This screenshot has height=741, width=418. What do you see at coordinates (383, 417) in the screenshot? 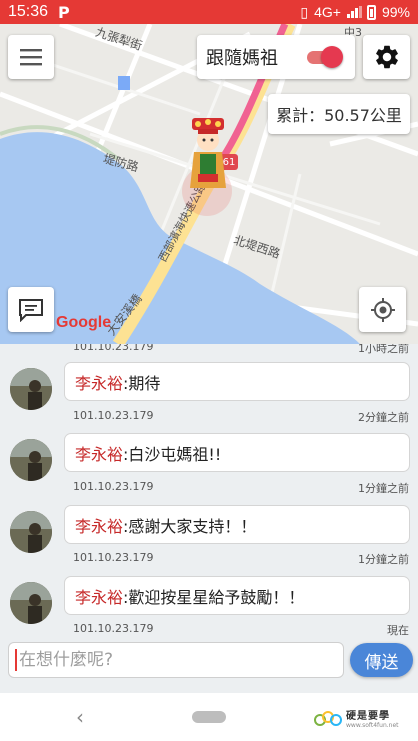
I see `message-time: 2分鐘之前` at bounding box center [383, 417].